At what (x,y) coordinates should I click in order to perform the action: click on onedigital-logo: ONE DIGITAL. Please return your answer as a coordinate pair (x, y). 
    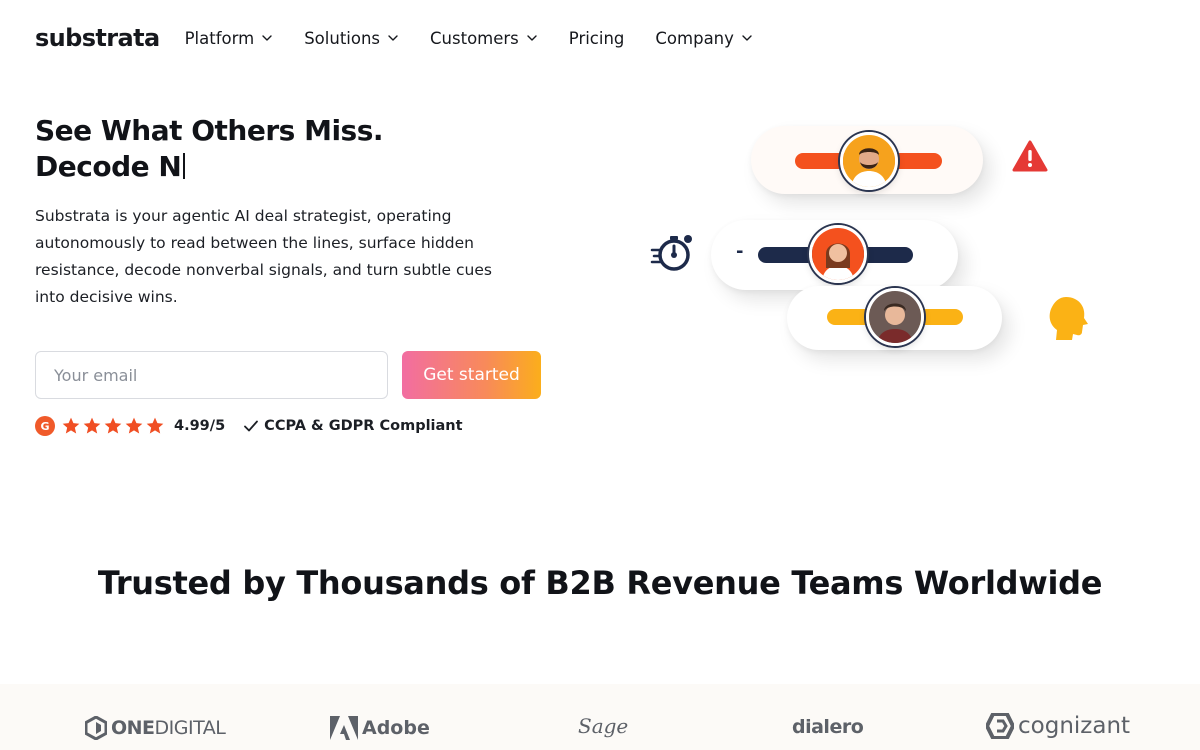
    Looking at the image, I should click on (155, 728).